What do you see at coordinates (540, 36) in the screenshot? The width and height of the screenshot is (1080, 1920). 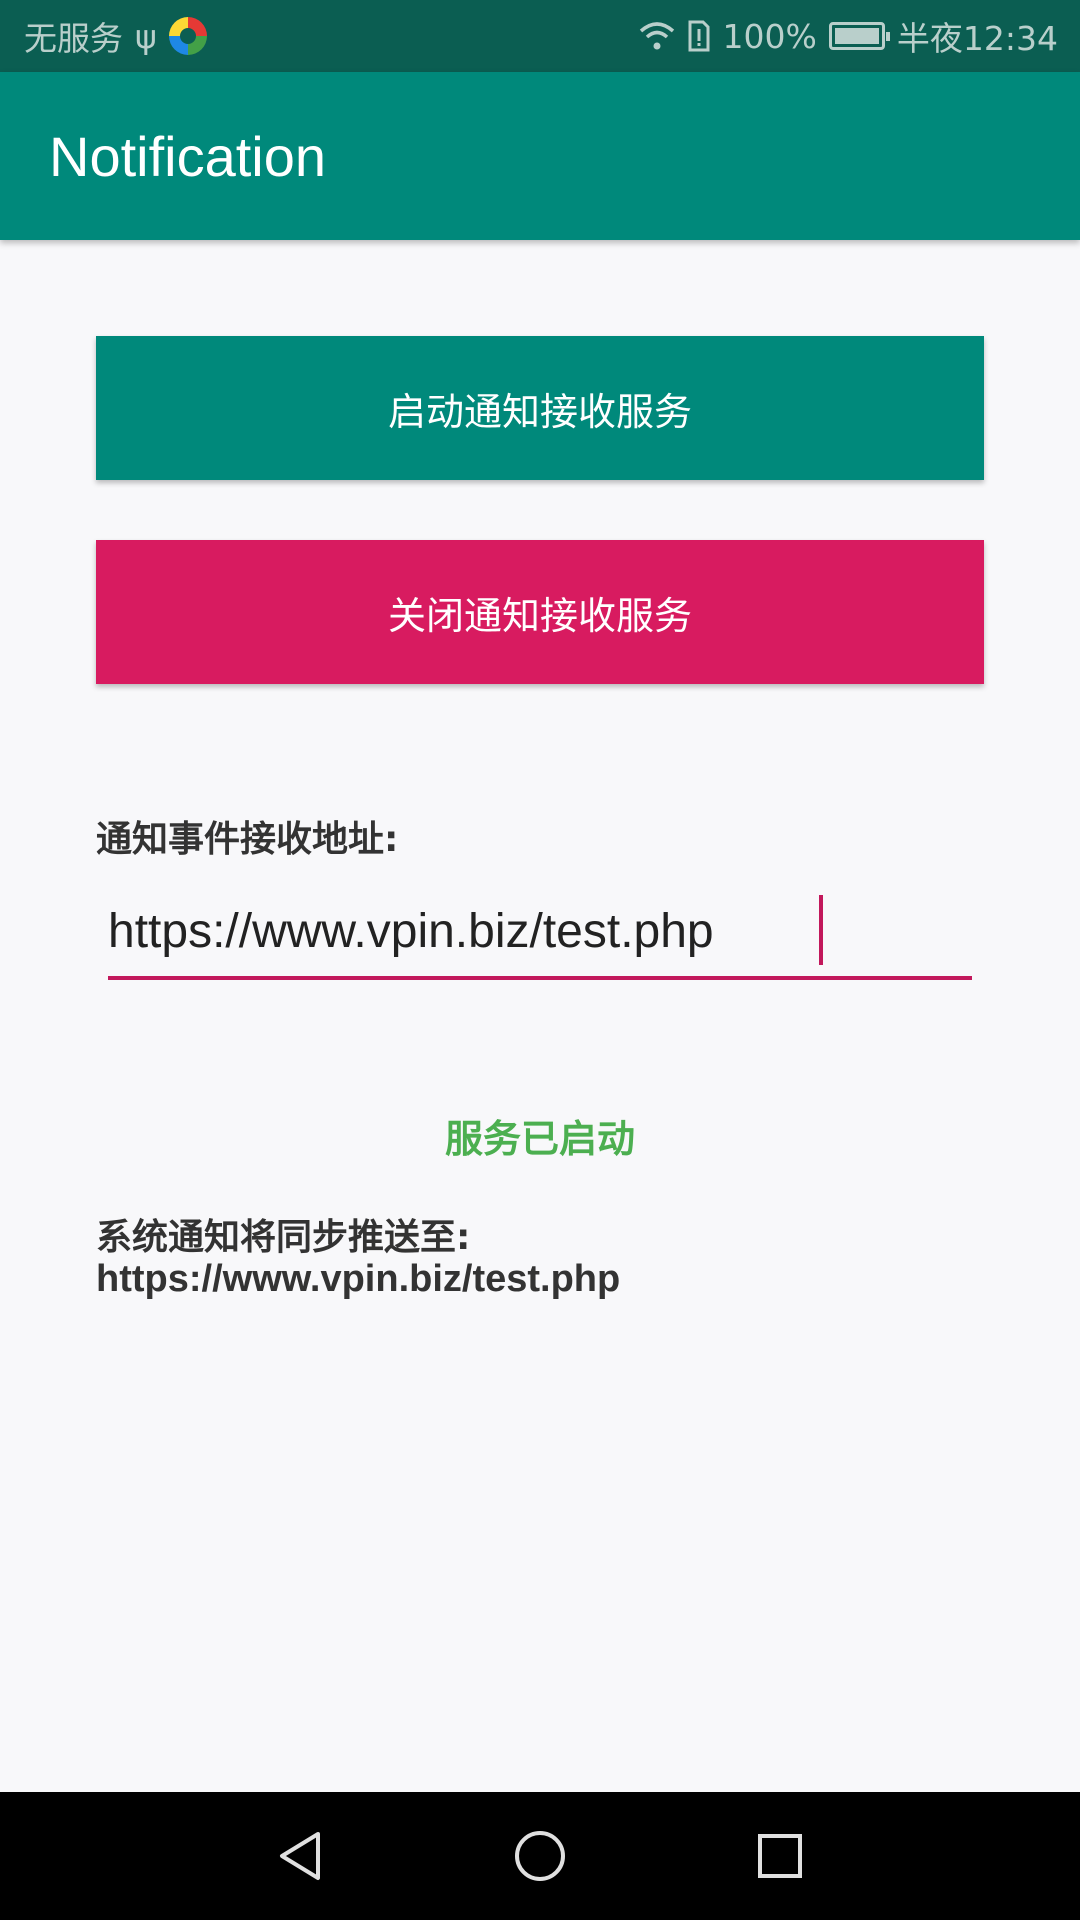 I see `status-bar: 无服务 ψ 100% 半夜12:34` at bounding box center [540, 36].